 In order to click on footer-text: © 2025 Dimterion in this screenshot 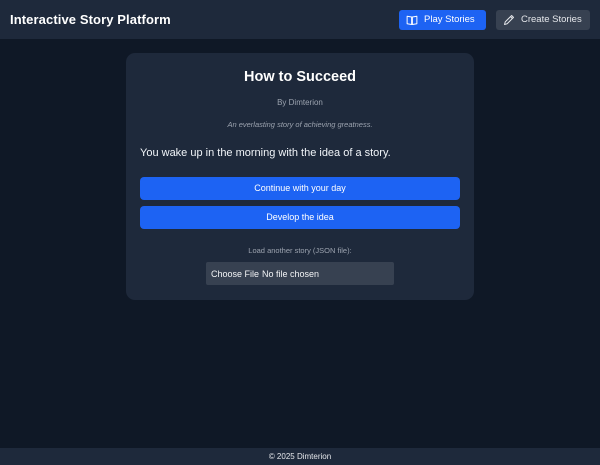, I will do `click(300, 456)`.